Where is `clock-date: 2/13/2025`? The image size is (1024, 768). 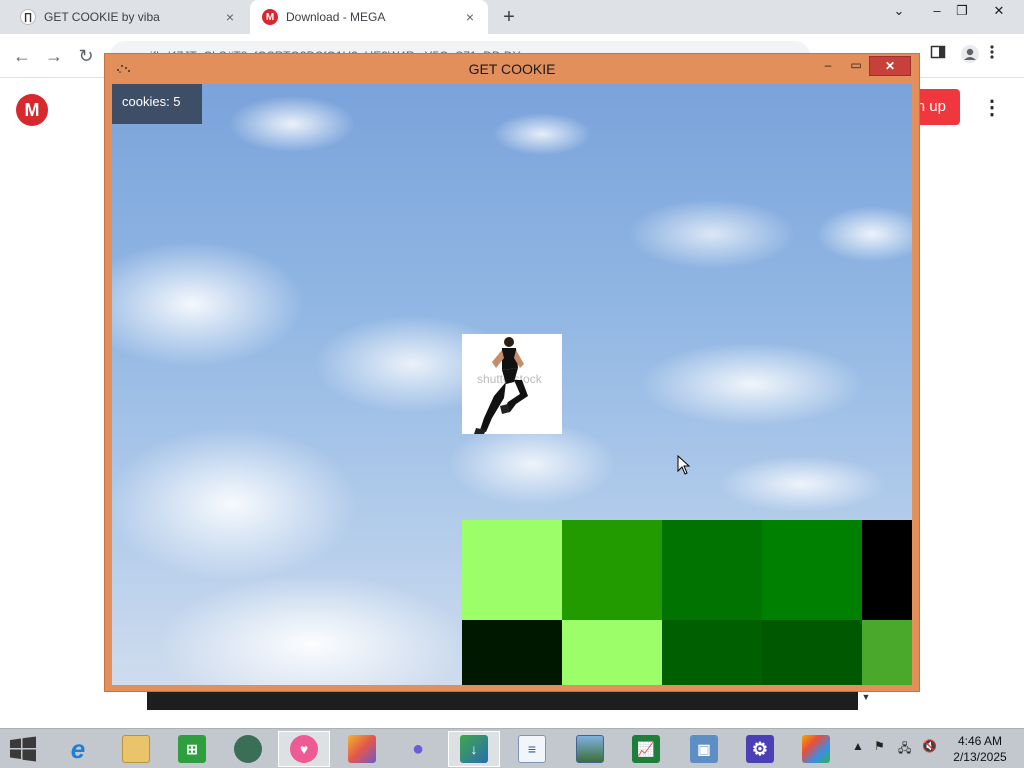
clock-date: 2/13/2025 is located at coordinates (980, 757).